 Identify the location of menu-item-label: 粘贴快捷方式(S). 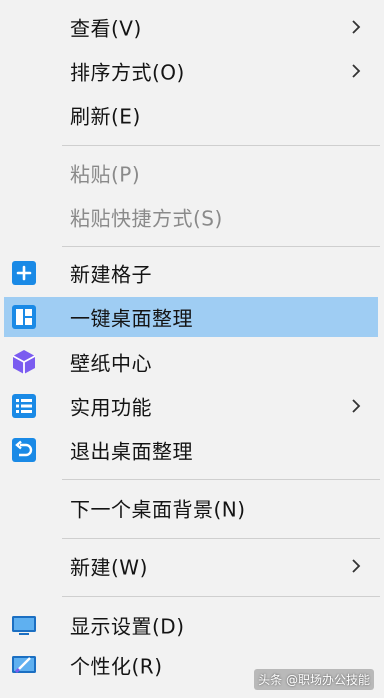
(146, 218).